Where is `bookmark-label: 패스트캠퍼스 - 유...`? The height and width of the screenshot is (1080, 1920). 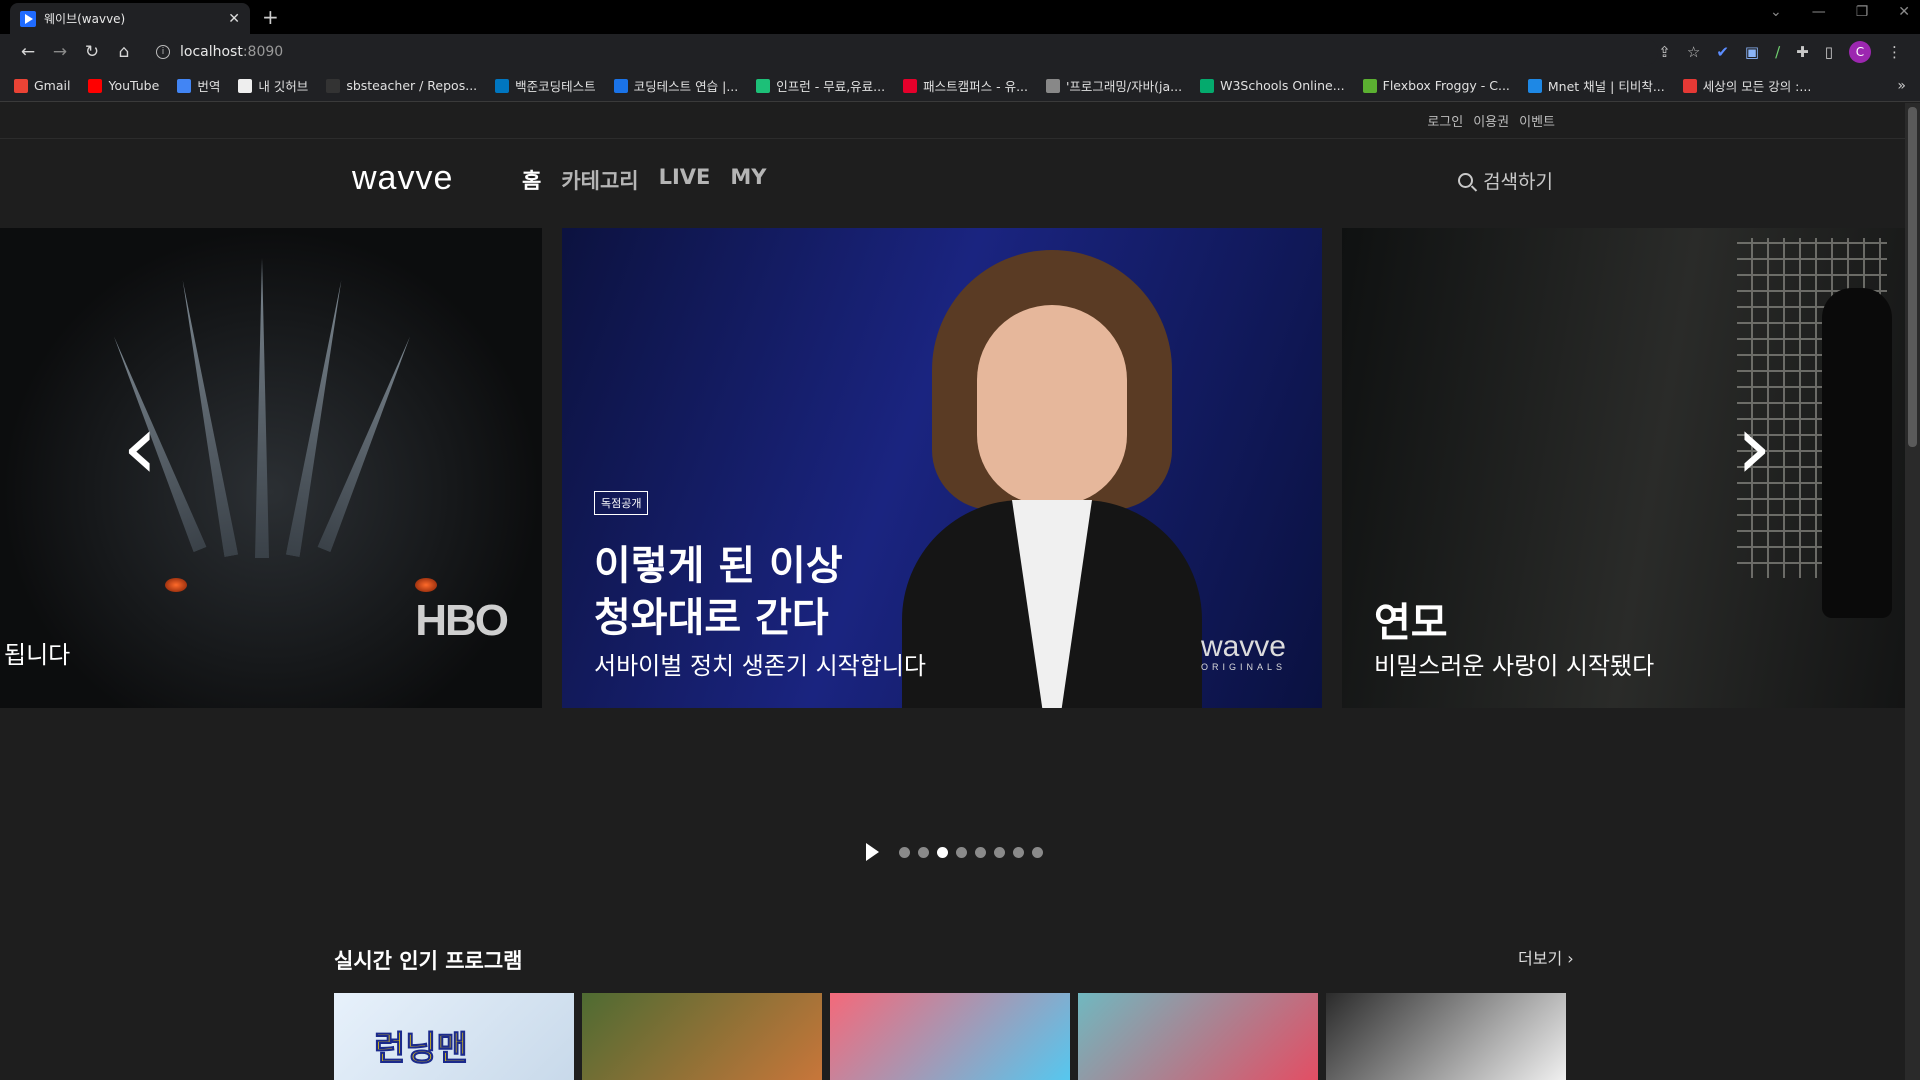
bookmark-label: 패스트캠퍼스 - 유... is located at coordinates (975, 86).